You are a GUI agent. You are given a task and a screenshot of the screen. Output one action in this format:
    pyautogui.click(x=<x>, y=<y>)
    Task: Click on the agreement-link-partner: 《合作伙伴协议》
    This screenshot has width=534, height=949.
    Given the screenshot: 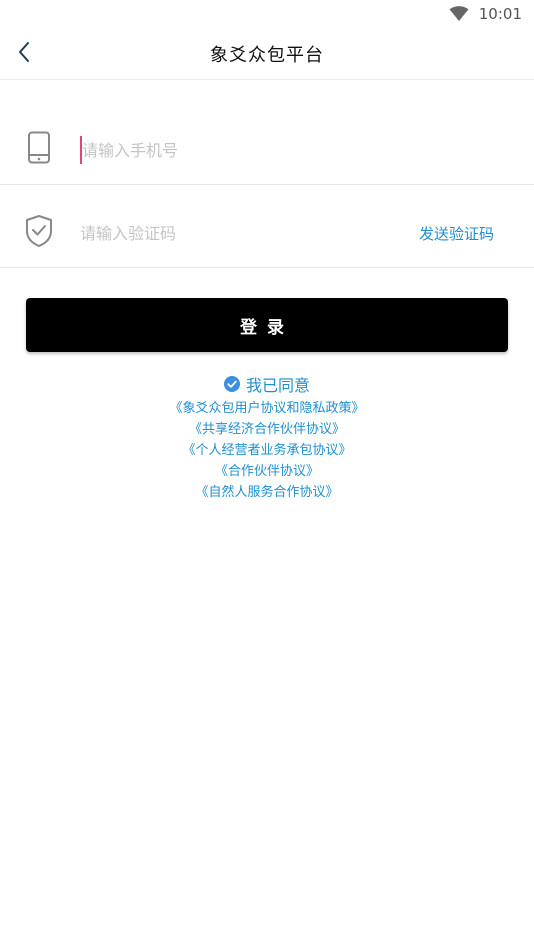 What is the action you would take?
    pyautogui.click(x=267, y=471)
    